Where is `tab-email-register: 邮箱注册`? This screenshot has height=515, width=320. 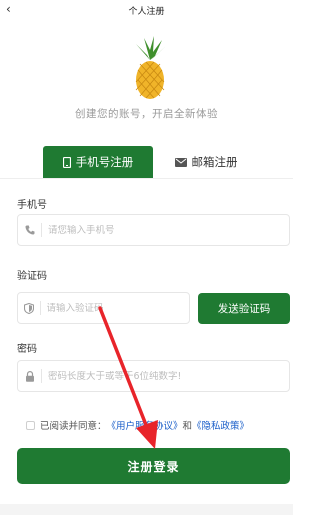
tab-email-register: 邮箱注册 is located at coordinates (206, 162).